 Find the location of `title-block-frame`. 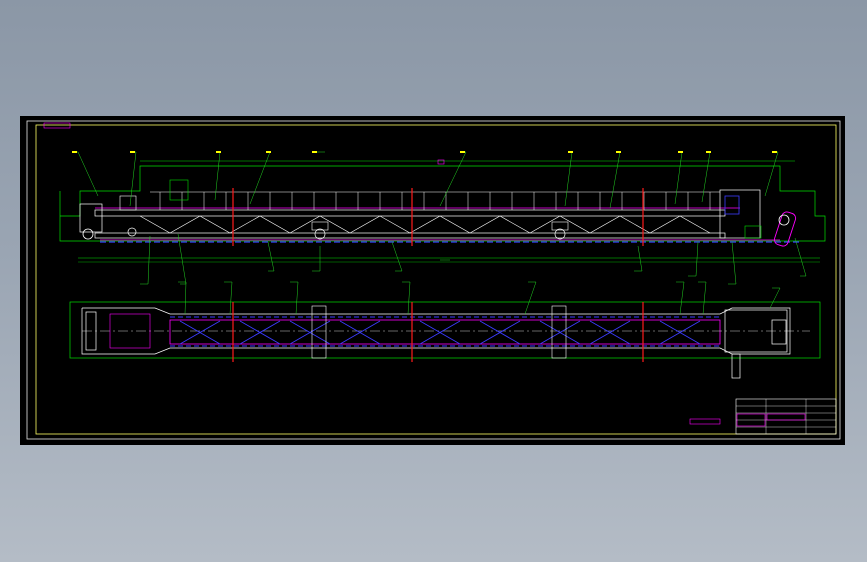

title-block-frame is located at coordinates (786, 416).